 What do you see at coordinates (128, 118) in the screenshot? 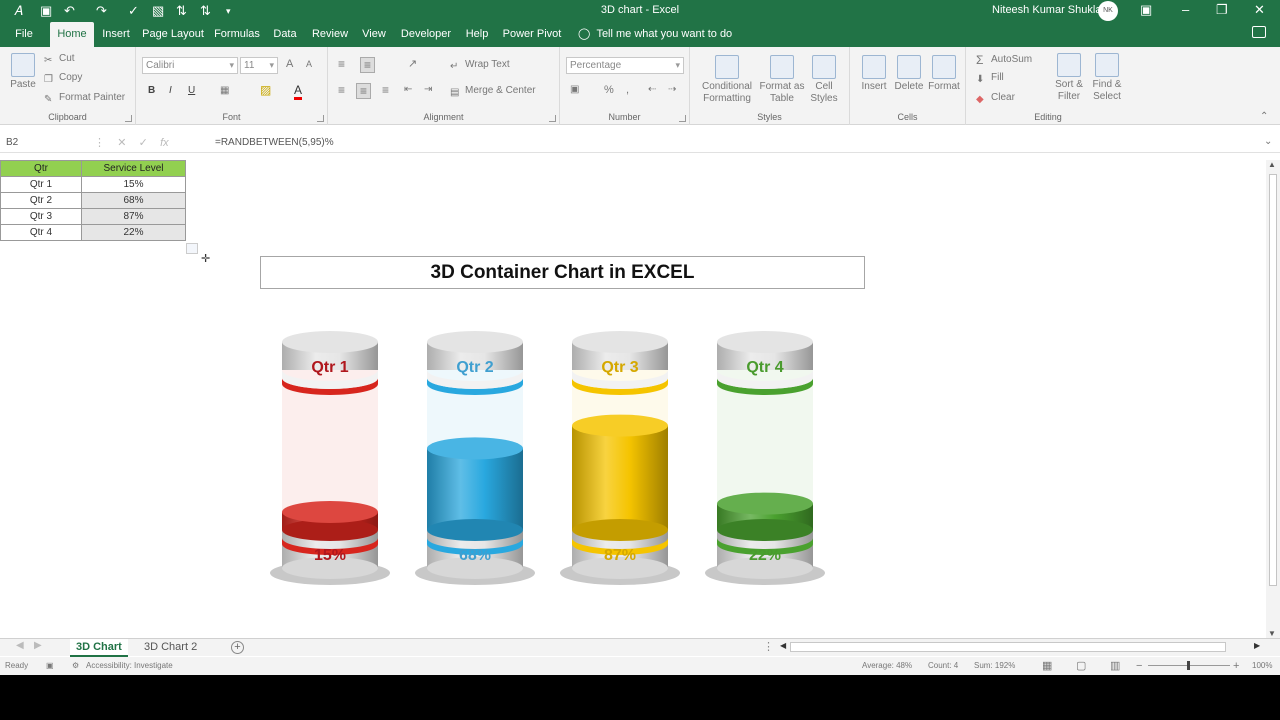
I see `clipboard-launcher-icon` at bounding box center [128, 118].